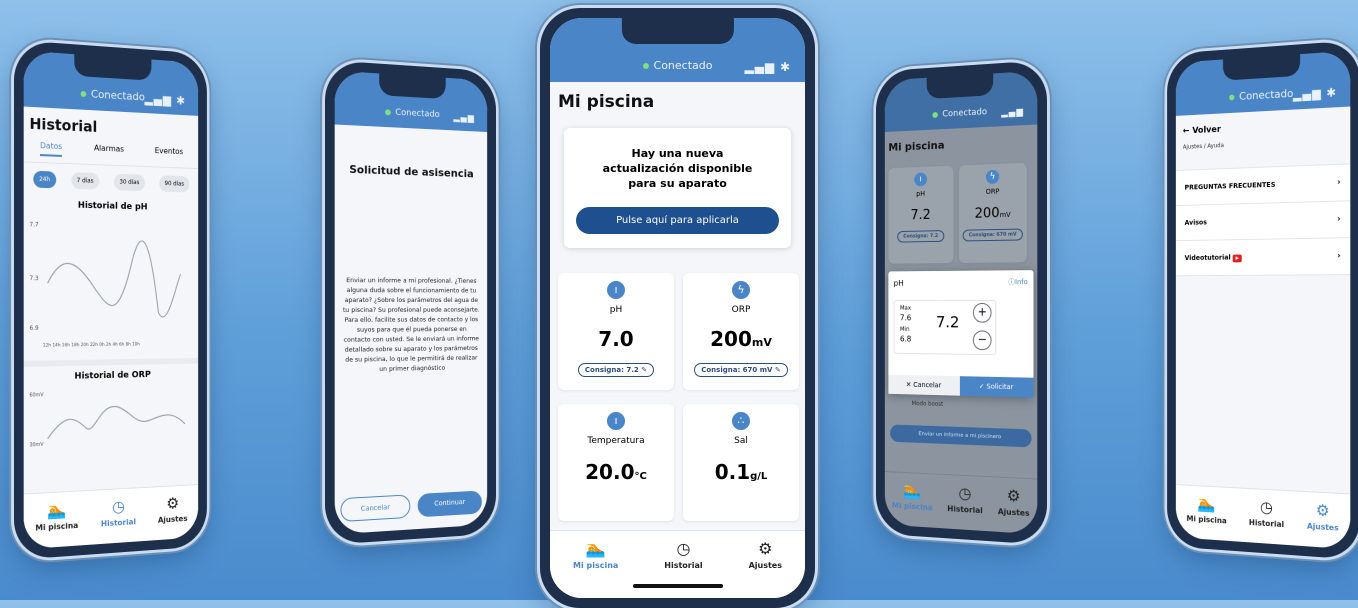 This screenshot has width=1358, height=608. What do you see at coordinates (116, 417) in the screenshot?
I see `orp-line` at bounding box center [116, 417].